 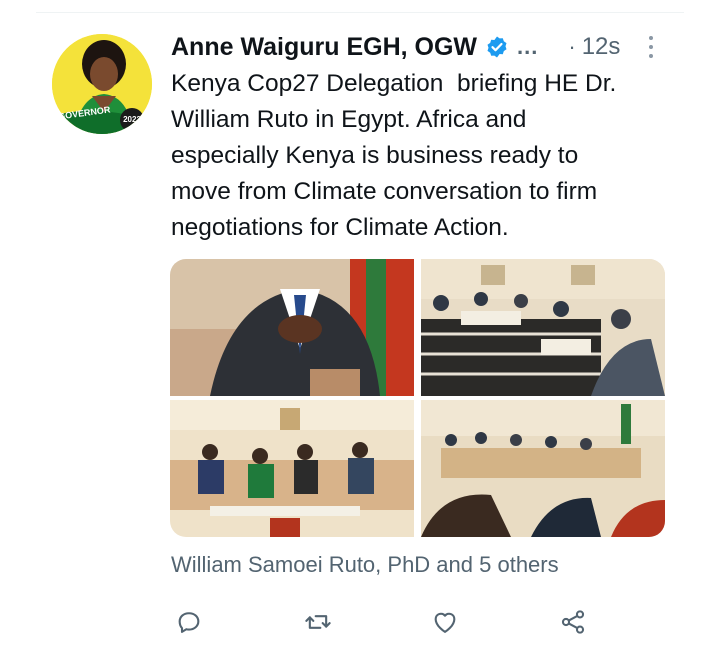 What do you see at coordinates (601, 47) in the screenshot?
I see `timestamp: 12s` at bounding box center [601, 47].